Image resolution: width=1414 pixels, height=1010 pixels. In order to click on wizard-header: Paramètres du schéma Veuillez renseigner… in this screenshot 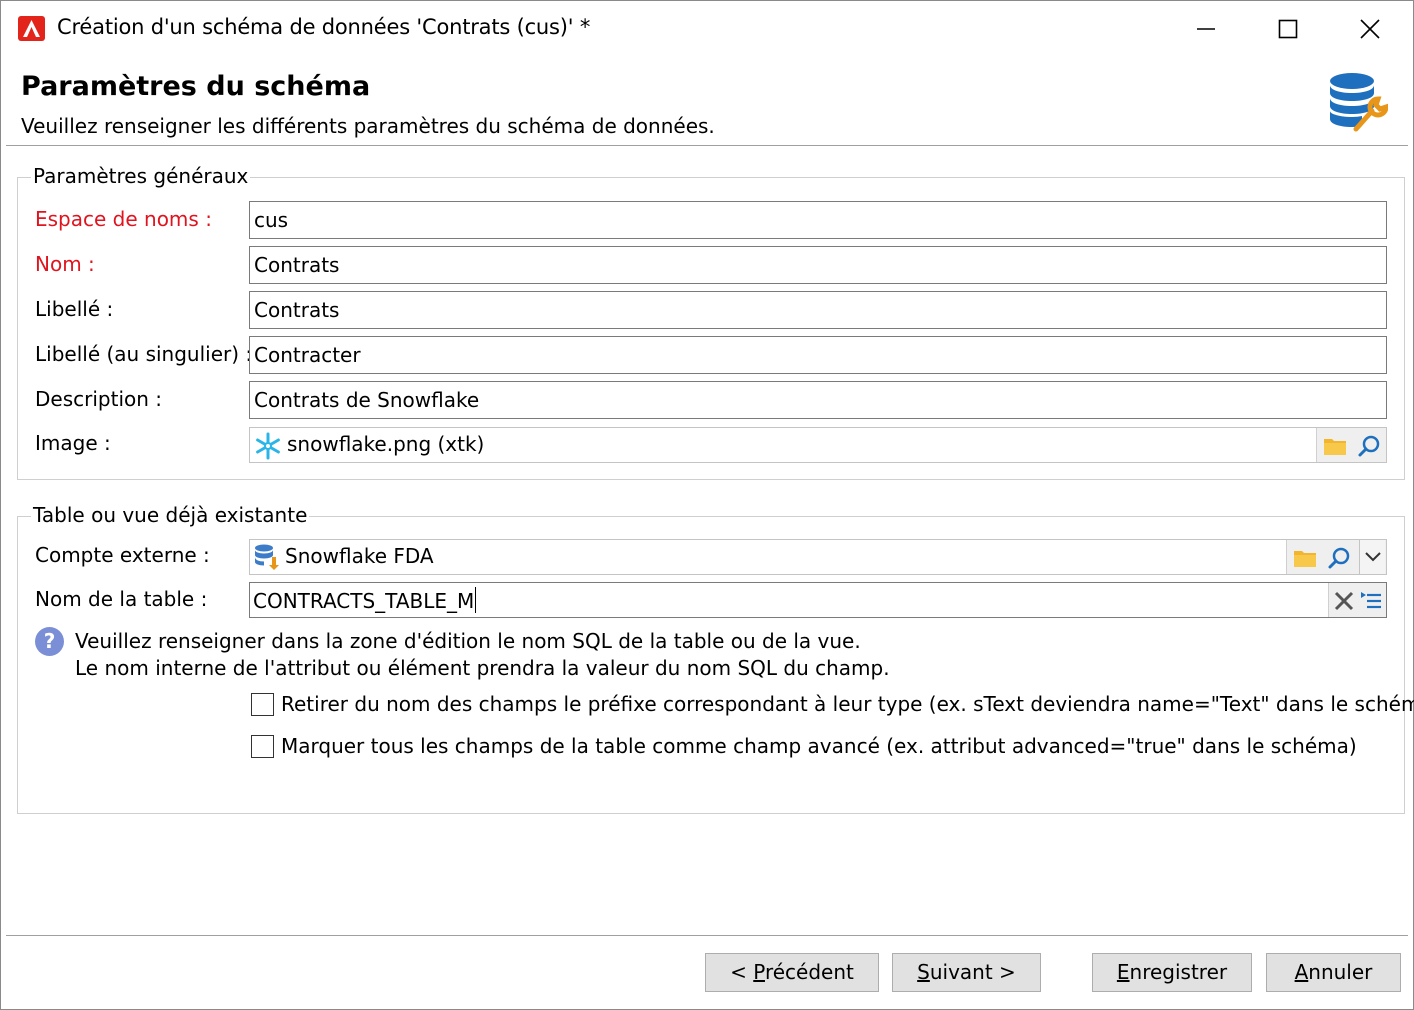, I will do `click(707, 102)`.